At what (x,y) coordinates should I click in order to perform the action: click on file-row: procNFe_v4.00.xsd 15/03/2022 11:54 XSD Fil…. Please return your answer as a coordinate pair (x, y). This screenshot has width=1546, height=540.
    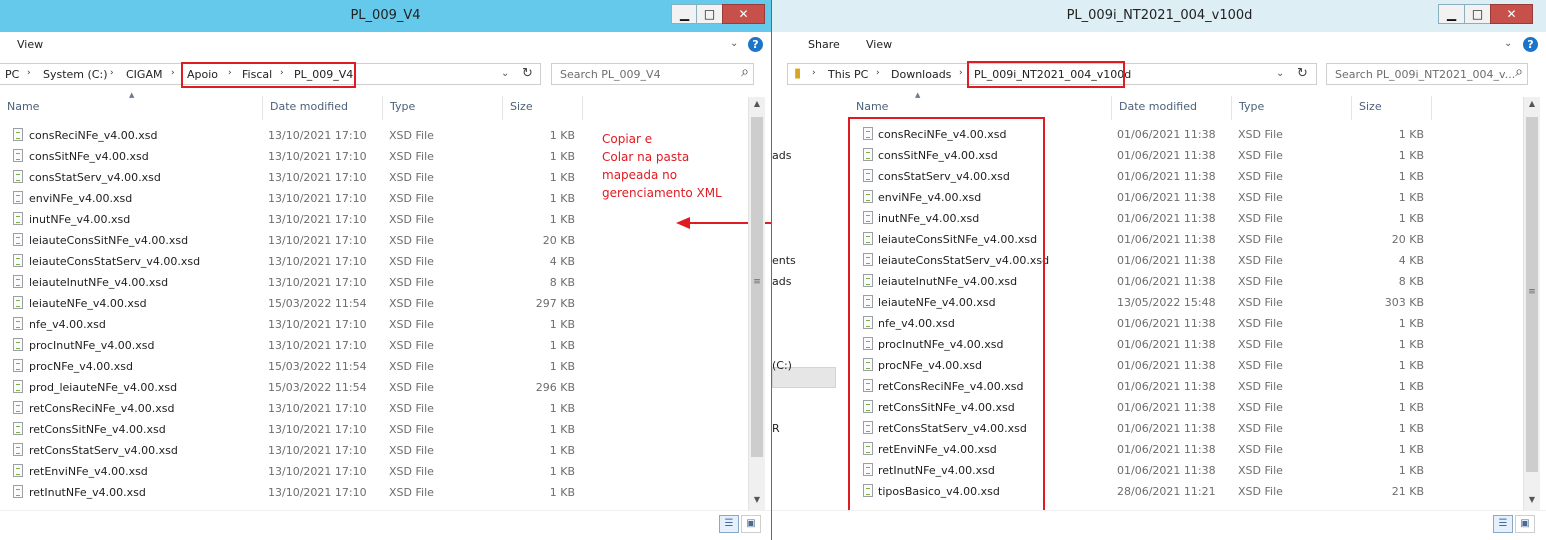
    Looking at the image, I should click on (372, 366).